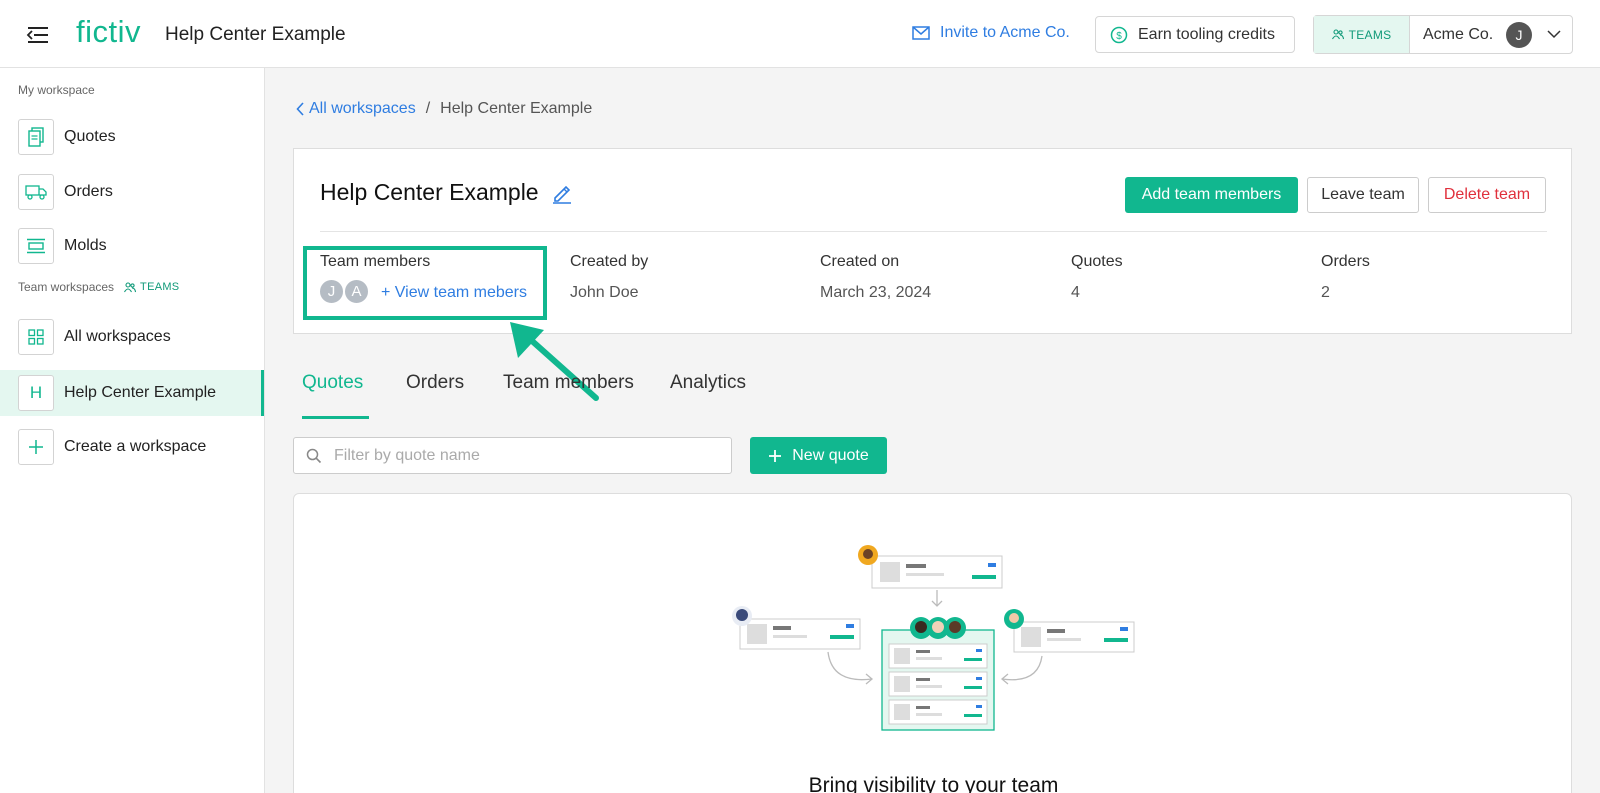 The image size is (1600, 793). What do you see at coordinates (36, 337) in the screenshot?
I see `grid-icon` at bounding box center [36, 337].